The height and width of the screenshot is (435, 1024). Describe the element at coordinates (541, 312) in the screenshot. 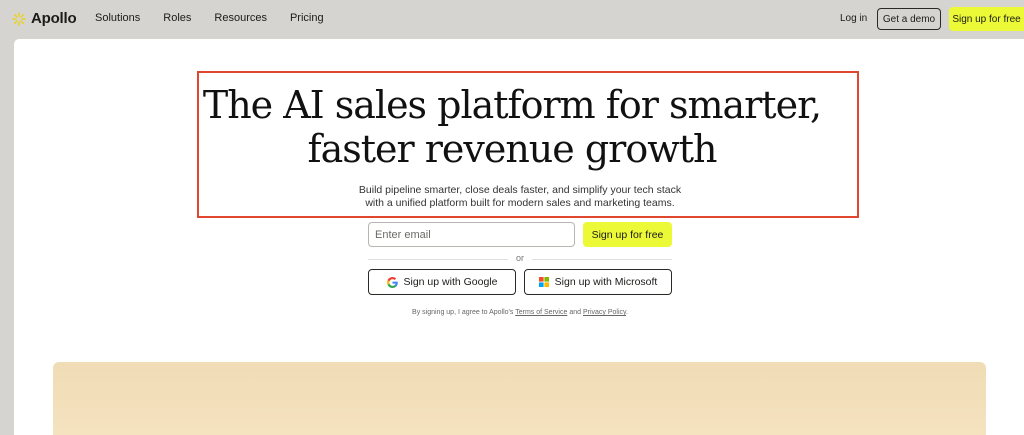

I see `terms-of-service-link: Terms of Service` at that location.